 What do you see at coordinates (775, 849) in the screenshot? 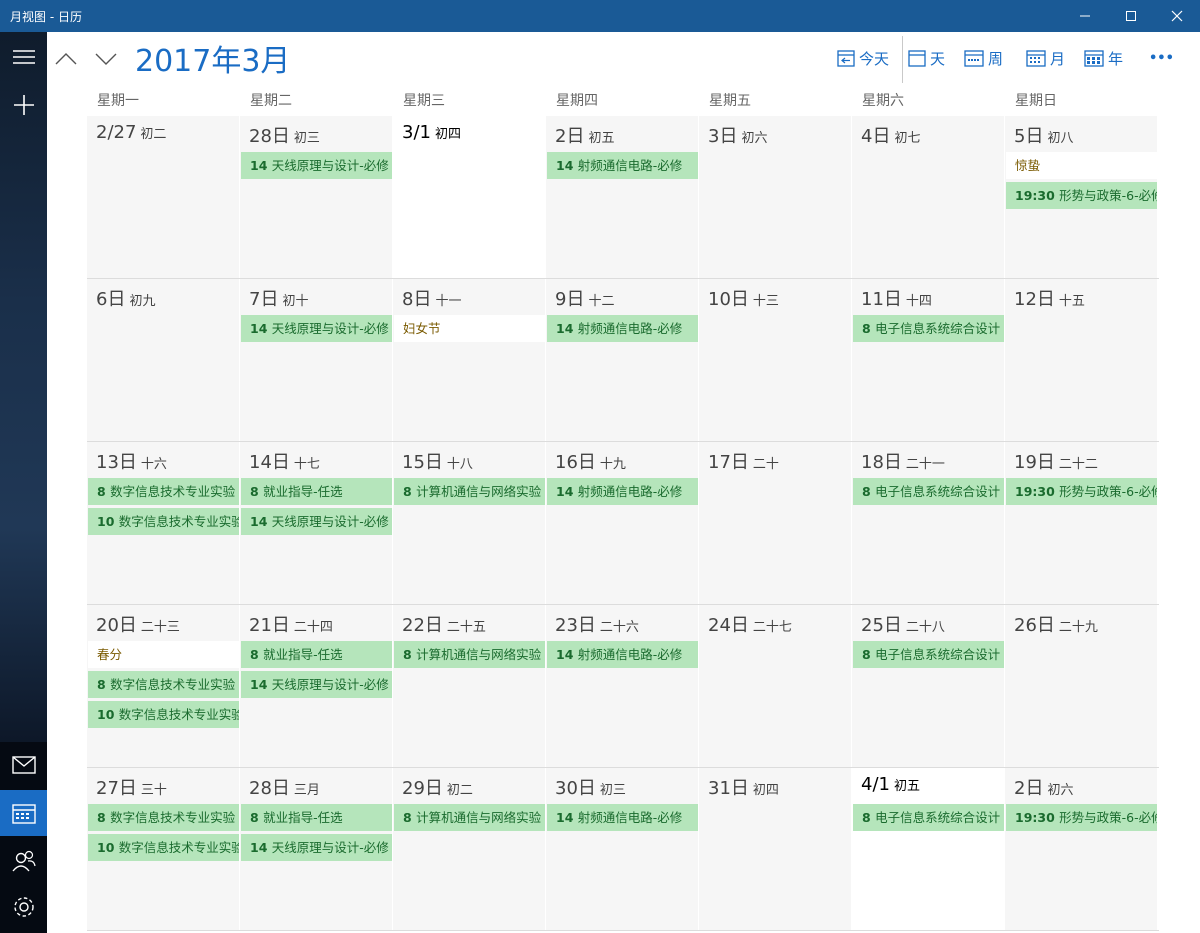
I see `day-cell: 31日 初四` at bounding box center [775, 849].